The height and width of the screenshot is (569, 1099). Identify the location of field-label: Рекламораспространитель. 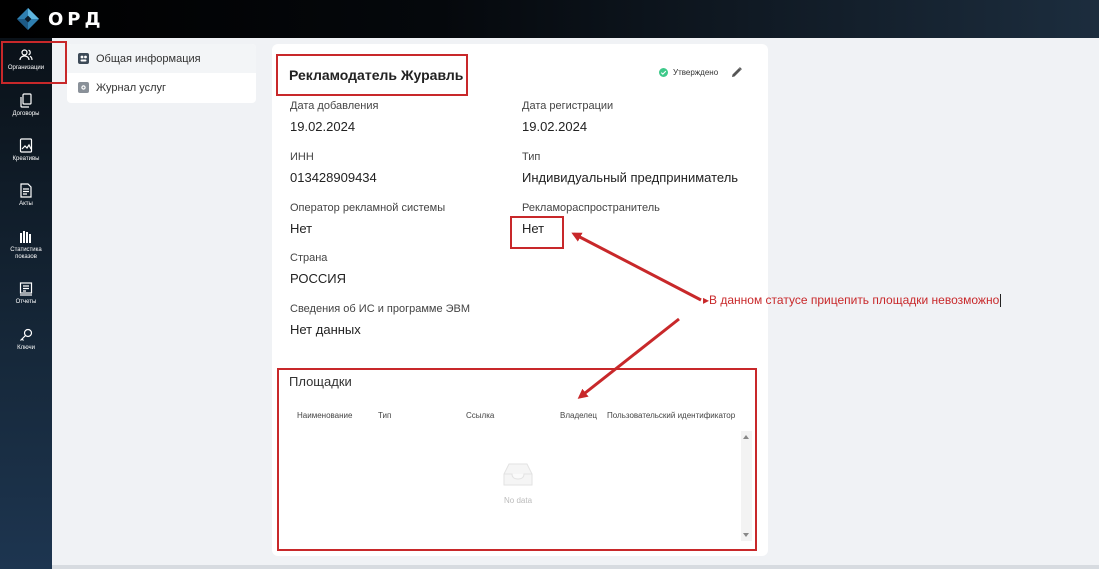
(591, 208).